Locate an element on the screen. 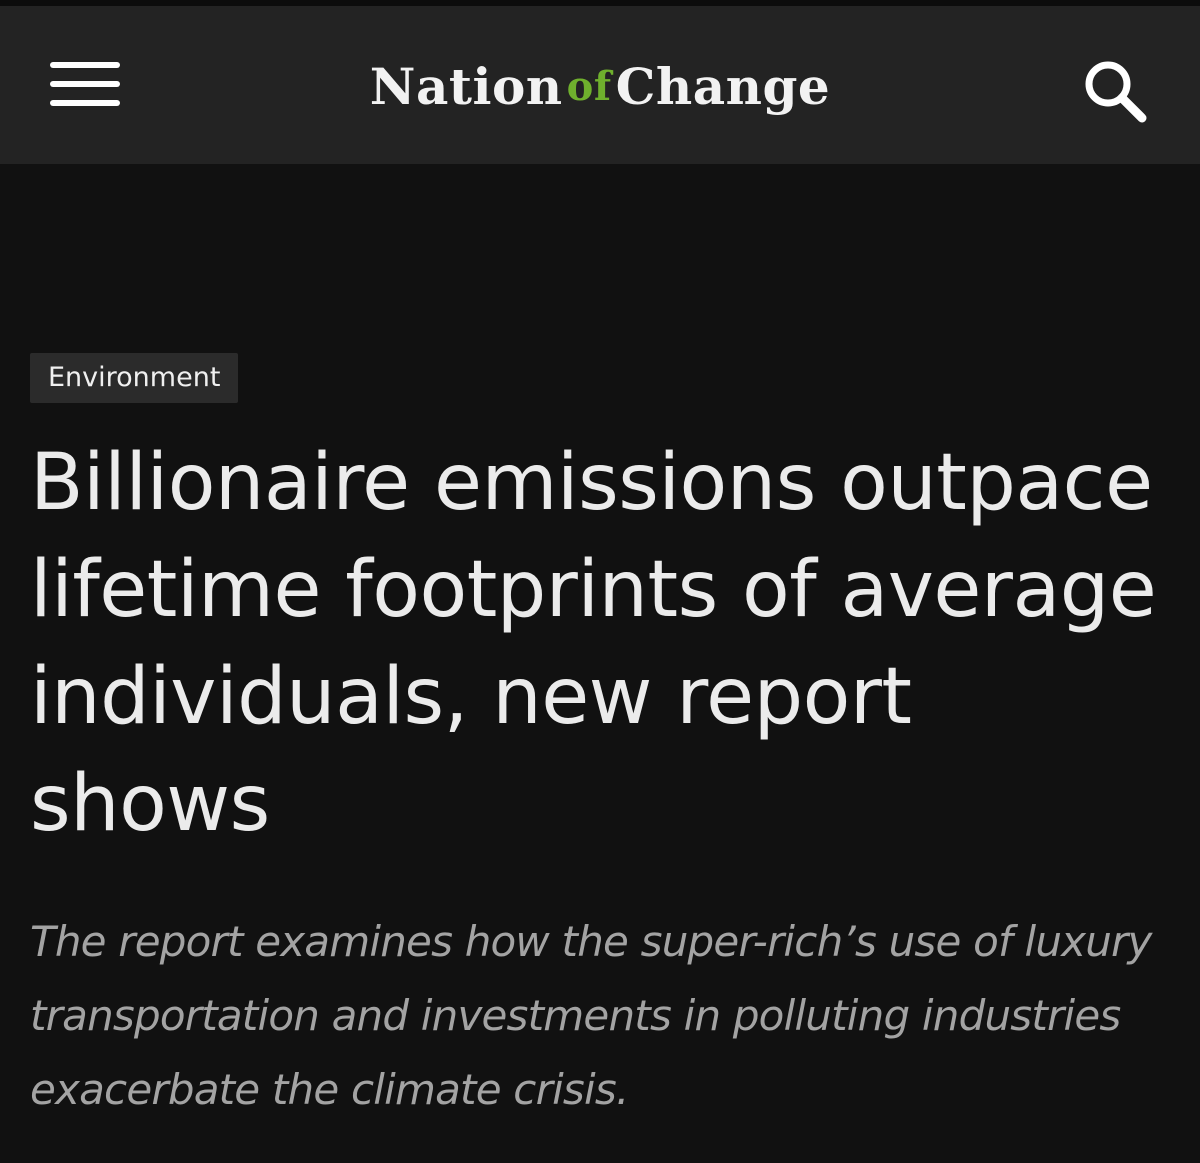 This screenshot has height=1163, width=1200. logo-text-of: of is located at coordinates (589, 86).